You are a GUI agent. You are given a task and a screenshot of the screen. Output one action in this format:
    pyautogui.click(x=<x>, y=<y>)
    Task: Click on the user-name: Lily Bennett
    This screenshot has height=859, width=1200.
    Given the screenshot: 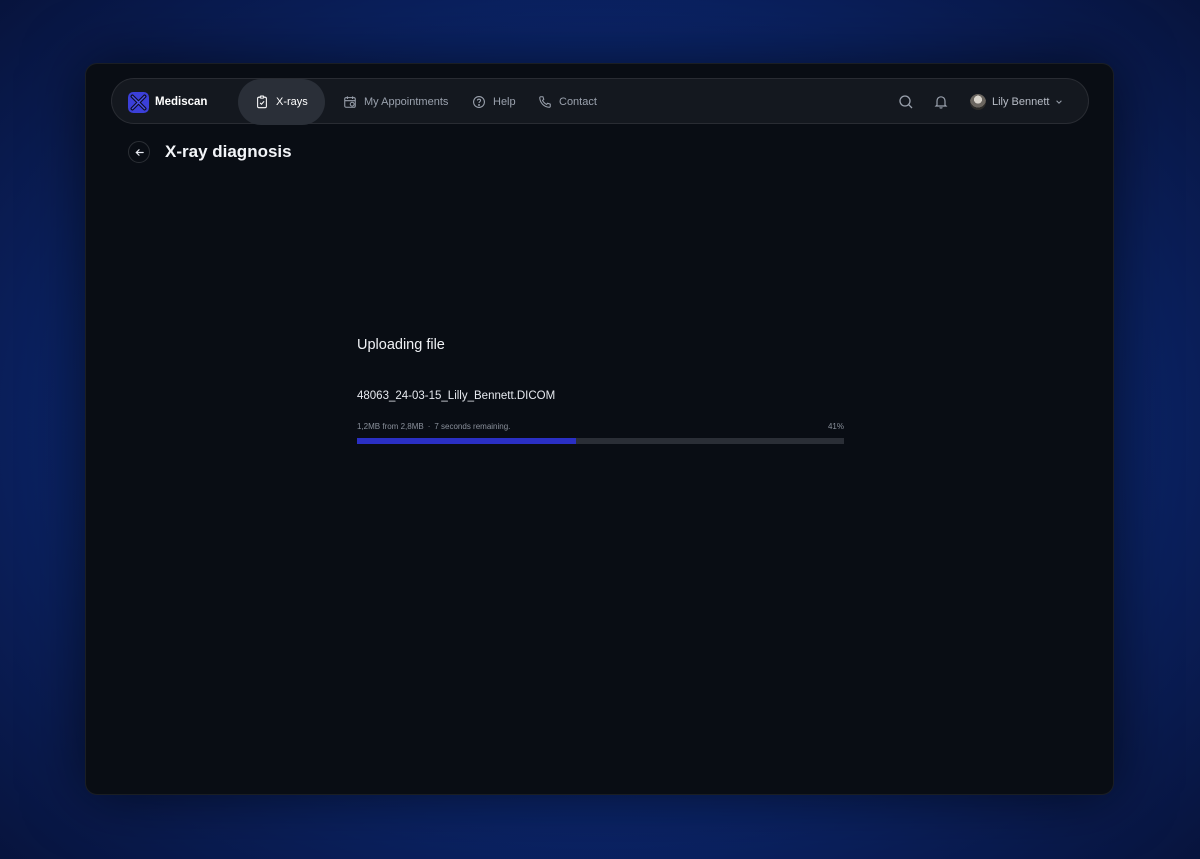 What is the action you would take?
    pyautogui.click(x=1021, y=102)
    